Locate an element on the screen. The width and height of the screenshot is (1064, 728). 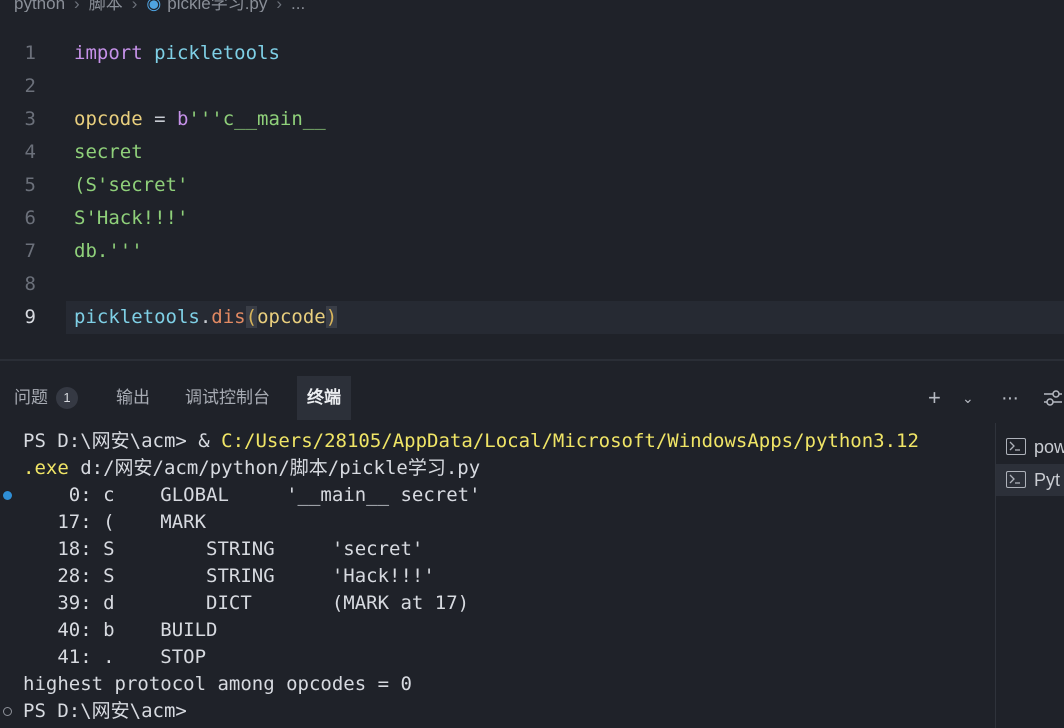
code-token: b is located at coordinates (182, 119).